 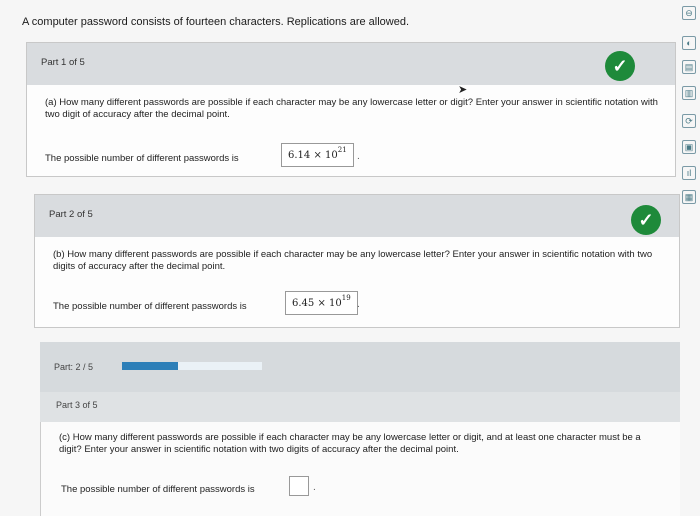 What do you see at coordinates (342, 150) in the screenshot?
I see `part-1-answer-exponent: 21` at bounding box center [342, 150].